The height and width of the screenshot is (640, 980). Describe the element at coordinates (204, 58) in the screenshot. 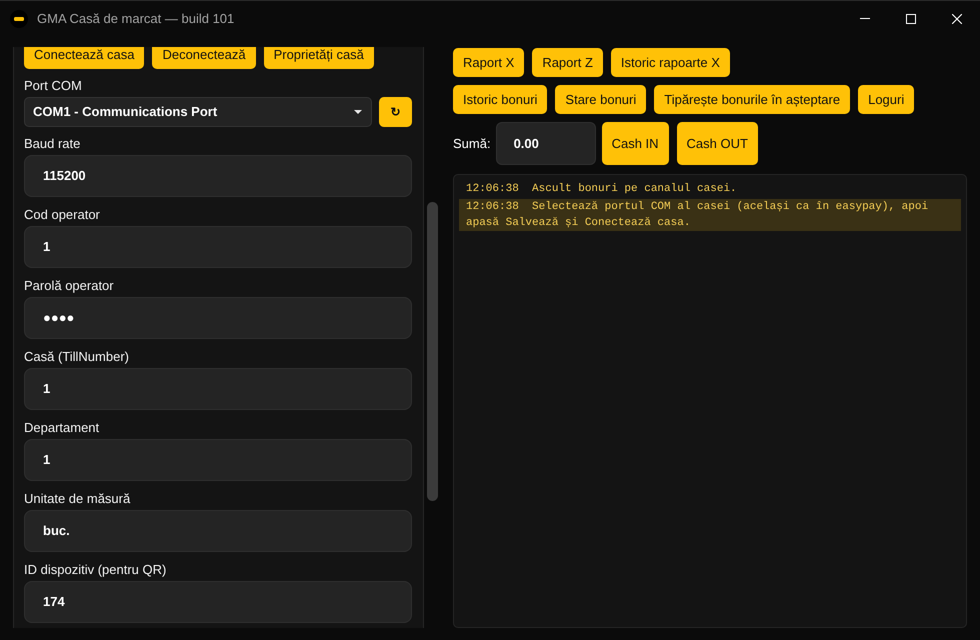

I see `connection-button: Deconectează` at that location.